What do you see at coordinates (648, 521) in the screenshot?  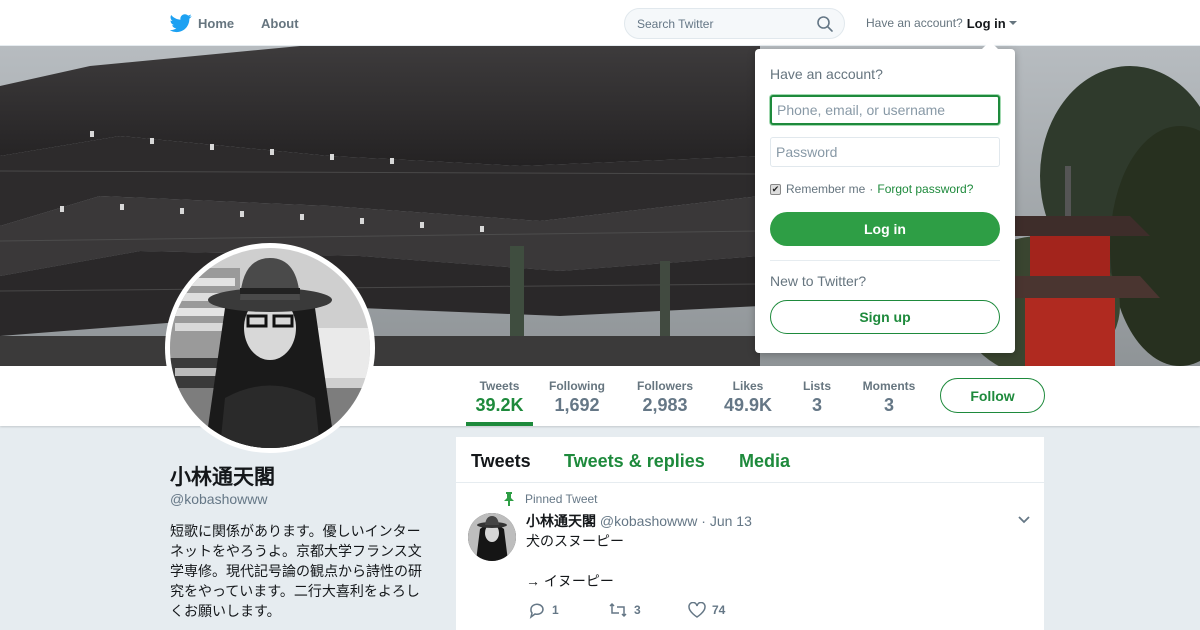 I see `tweet-handle: @kobashowww` at bounding box center [648, 521].